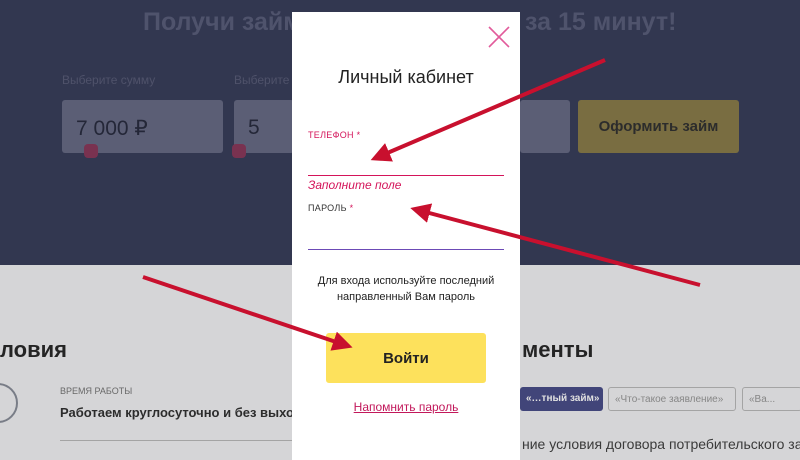 Image resolution: width=800 pixels, height=460 pixels. What do you see at coordinates (355, 185) in the screenshot?
I see `phone-error: Заполните поле` at bounding box center [355, 185].